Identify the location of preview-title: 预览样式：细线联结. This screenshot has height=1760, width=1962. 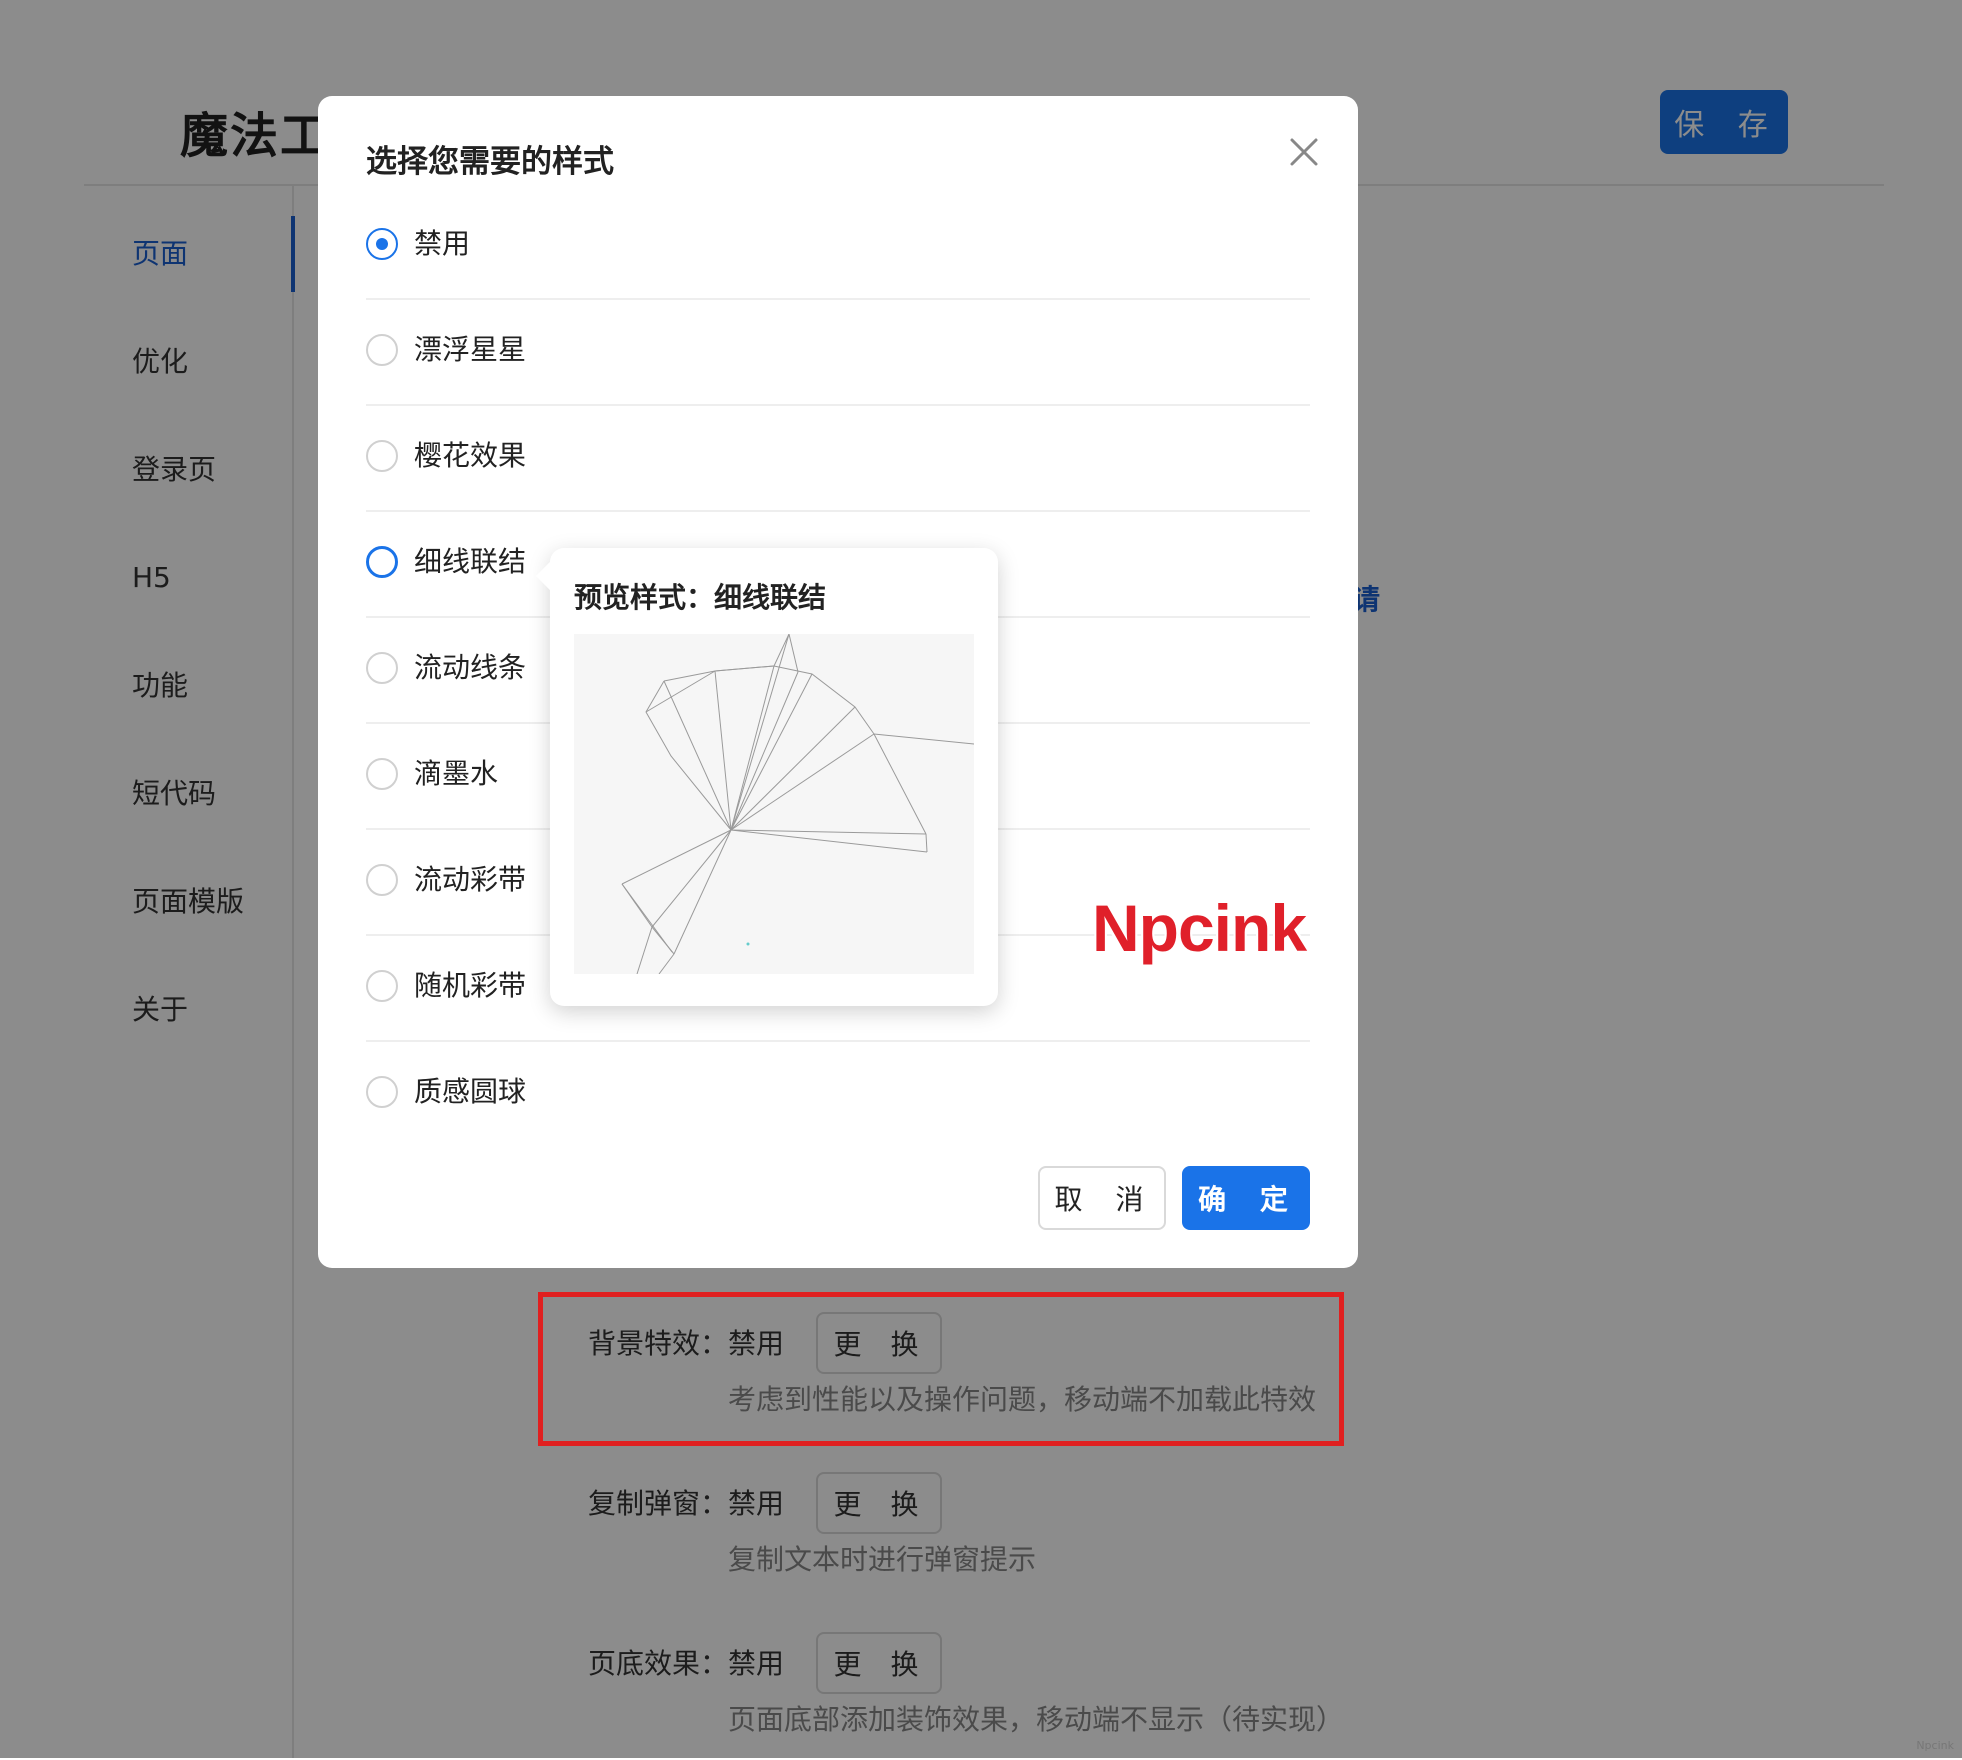
(700, 596).